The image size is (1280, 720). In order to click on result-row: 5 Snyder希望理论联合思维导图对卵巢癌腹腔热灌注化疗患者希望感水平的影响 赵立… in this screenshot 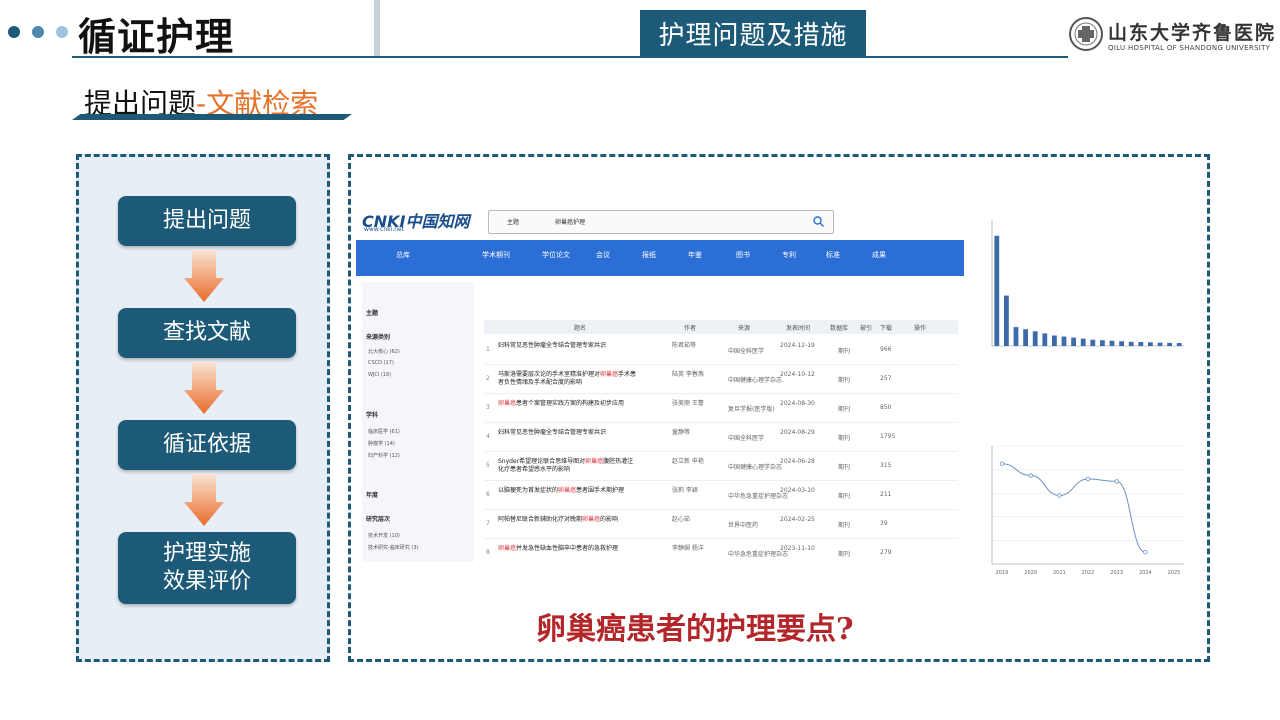, I will do `click(721, 466)`.